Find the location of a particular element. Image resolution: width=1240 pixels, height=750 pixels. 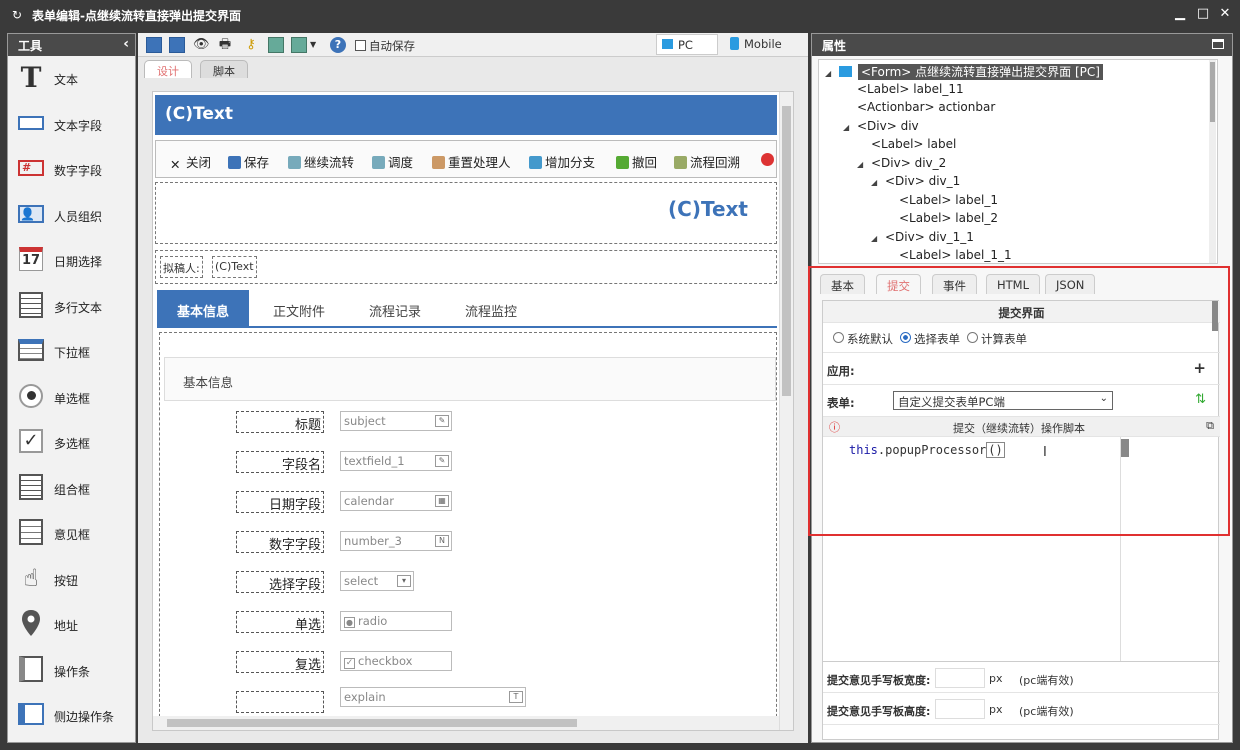

action-rollback: 流程回溯 is located at coordinates (707, 161).